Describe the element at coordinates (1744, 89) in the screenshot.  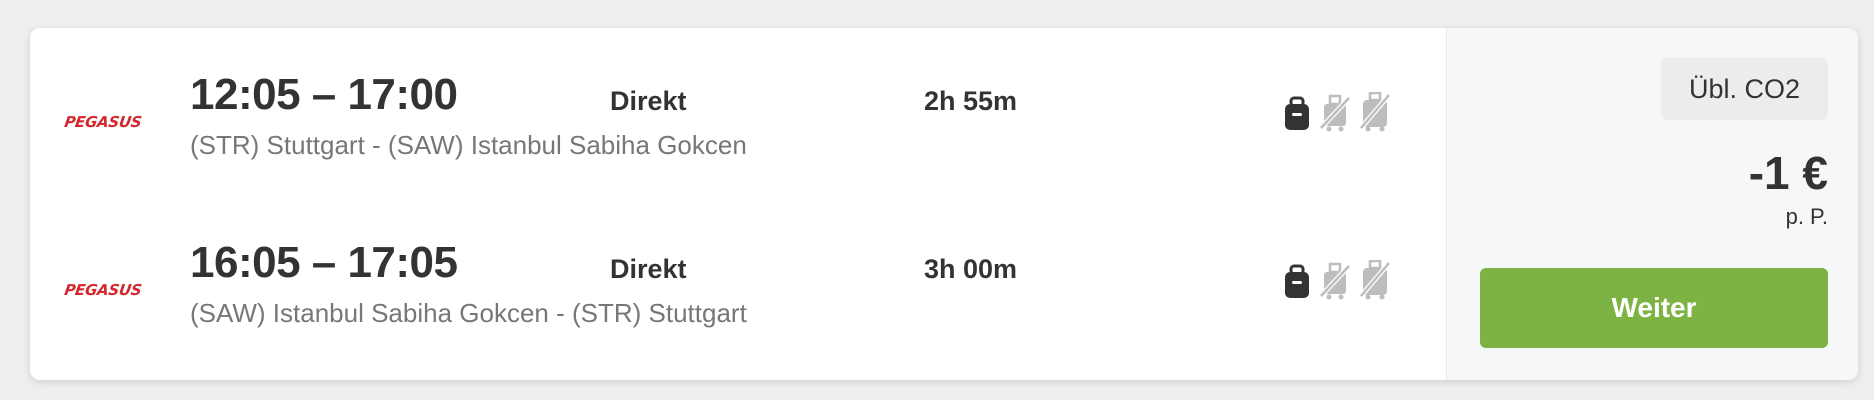
I see `co2-badge: Übl. CO2` at that location.